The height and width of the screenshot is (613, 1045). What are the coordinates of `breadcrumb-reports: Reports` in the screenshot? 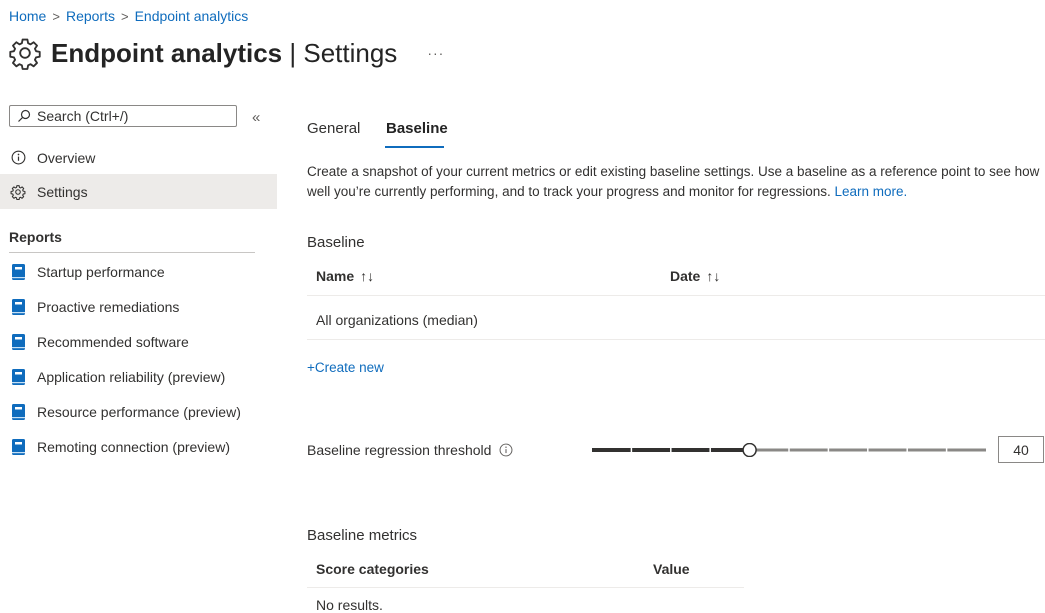 It's located at (90, 16).